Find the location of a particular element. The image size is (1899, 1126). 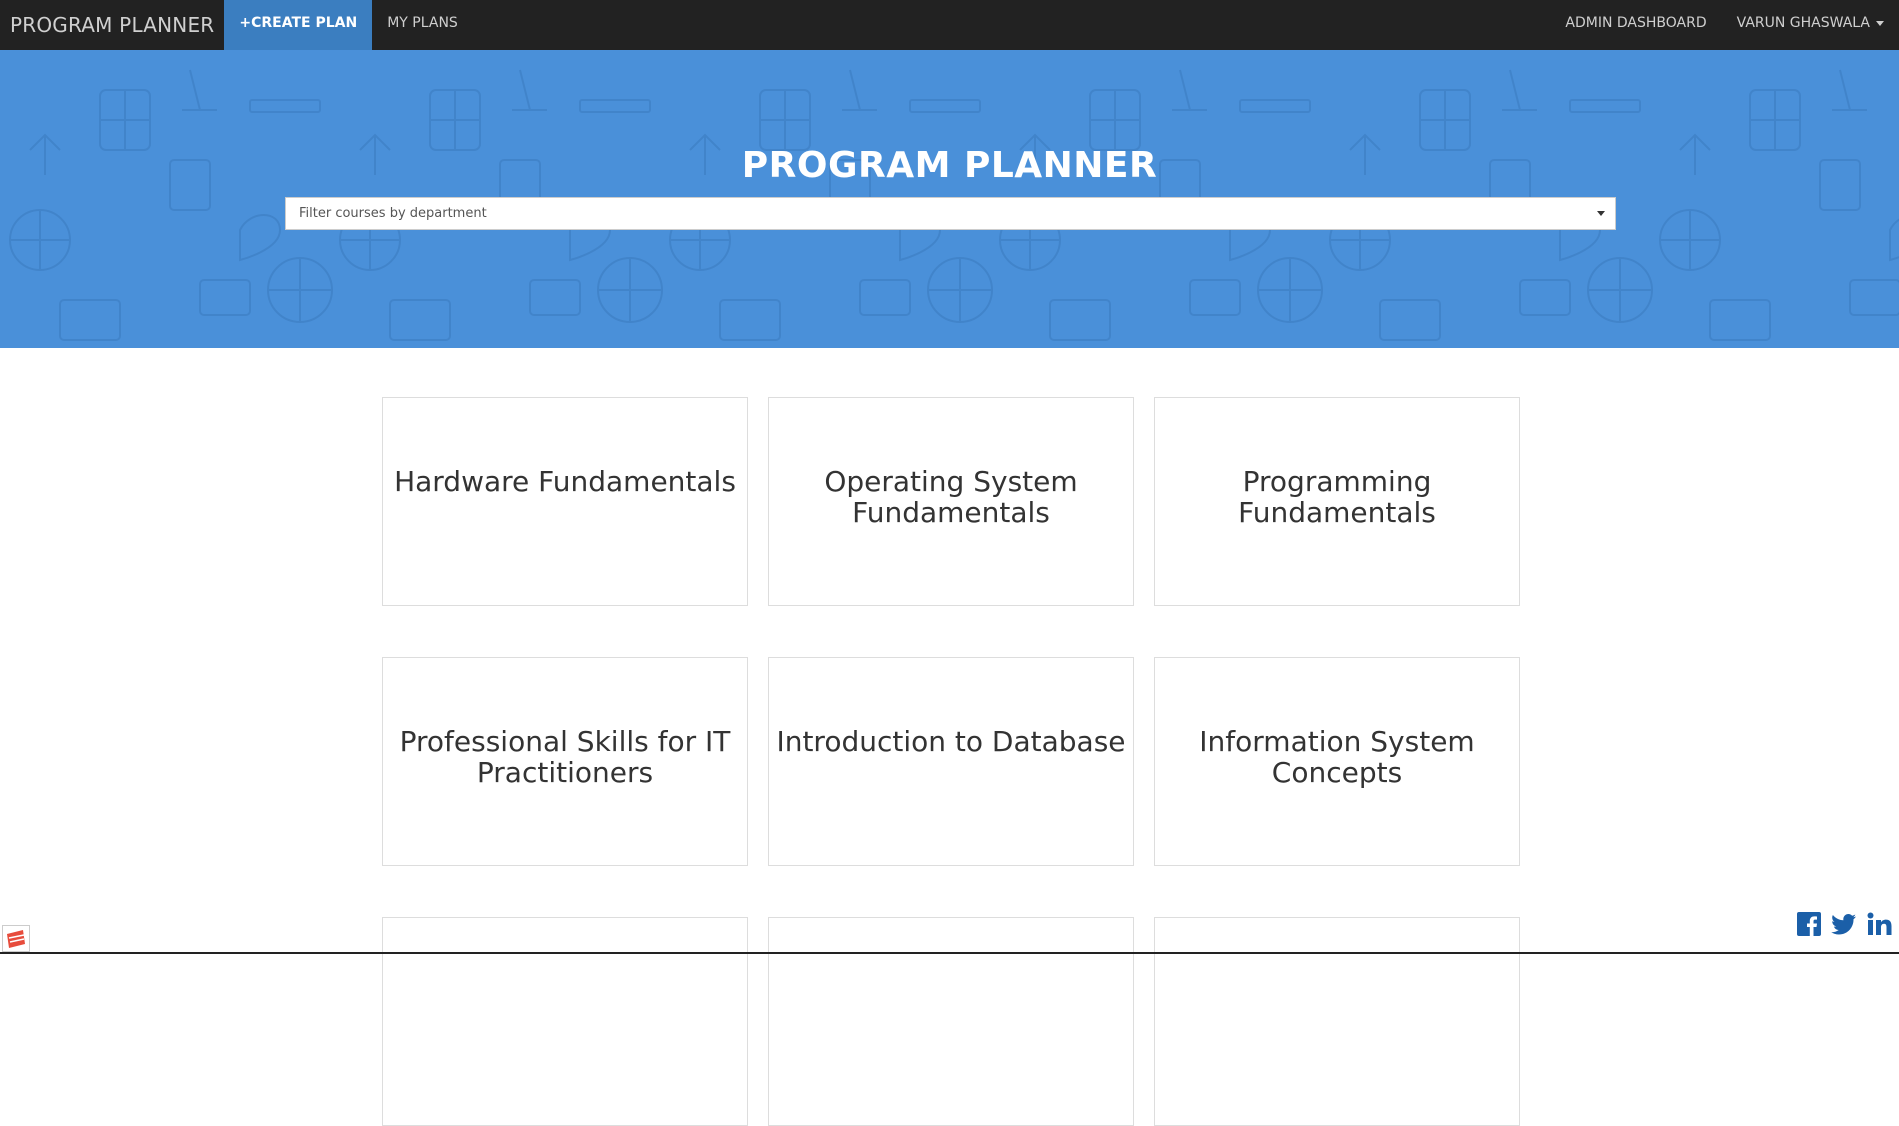

social-links is located at coordinates (1845, 926).